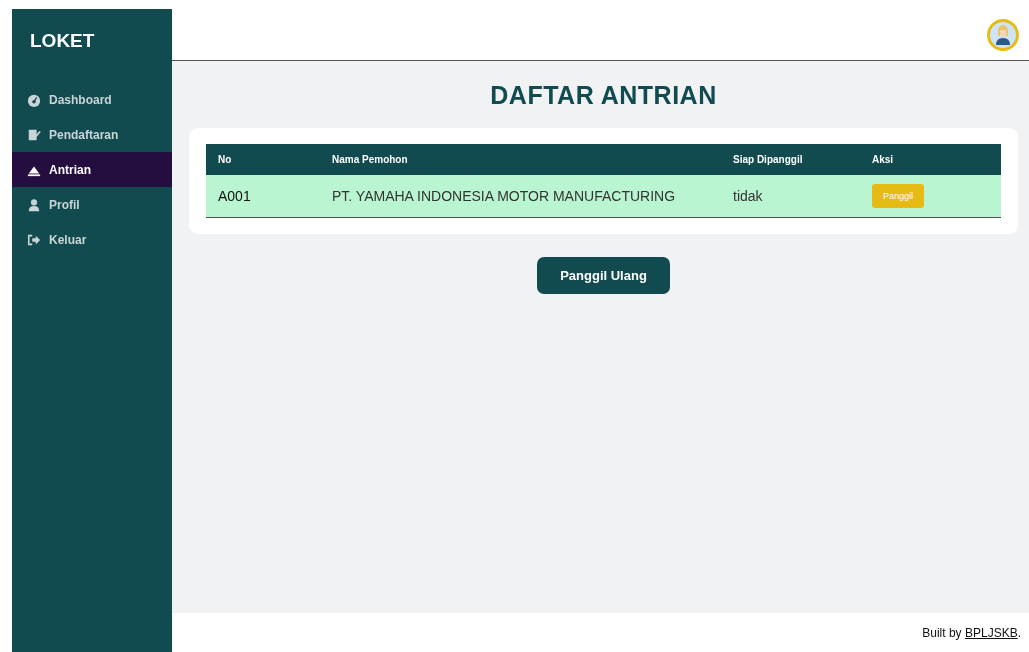 This screenshot has width=1029, height=652. What do you see at coordinates (790, 159) in the screenshot?
I see `column-header: Siap Dipanggil` at bounding box center [790, 159].